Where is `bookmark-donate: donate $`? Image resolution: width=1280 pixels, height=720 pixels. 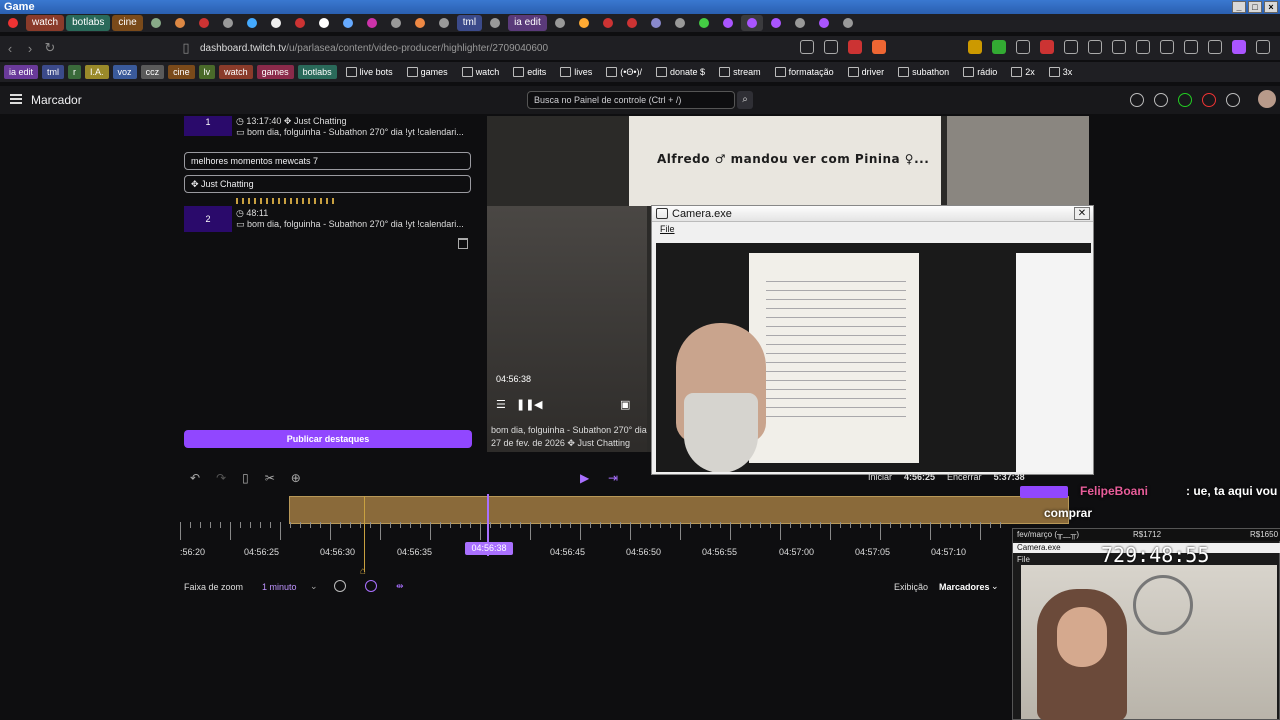 bookmark-donate: donate $ is located at coordinates (680, 72).